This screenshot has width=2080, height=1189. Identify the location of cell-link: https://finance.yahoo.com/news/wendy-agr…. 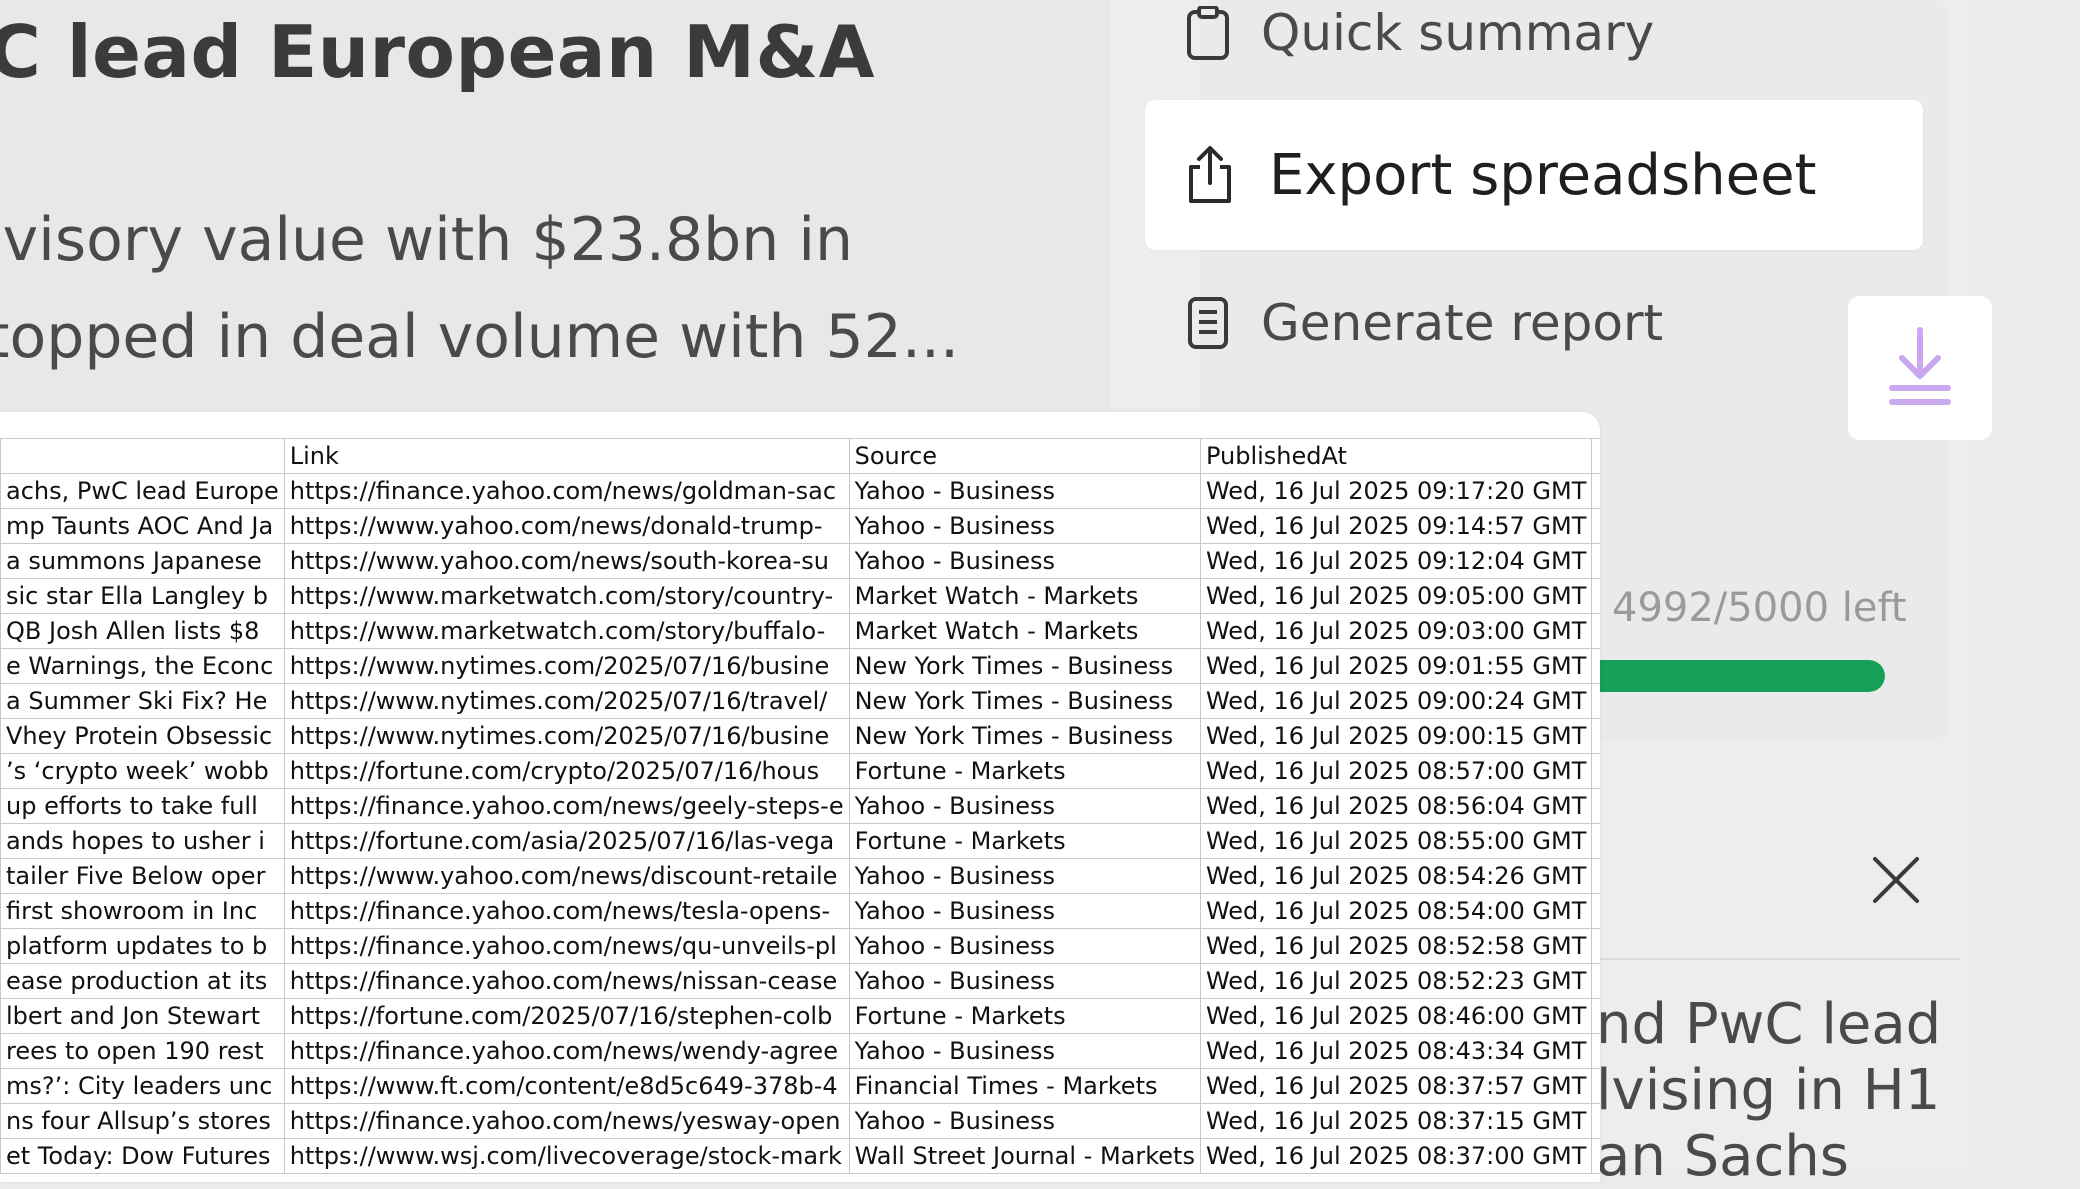
(566, 1051).